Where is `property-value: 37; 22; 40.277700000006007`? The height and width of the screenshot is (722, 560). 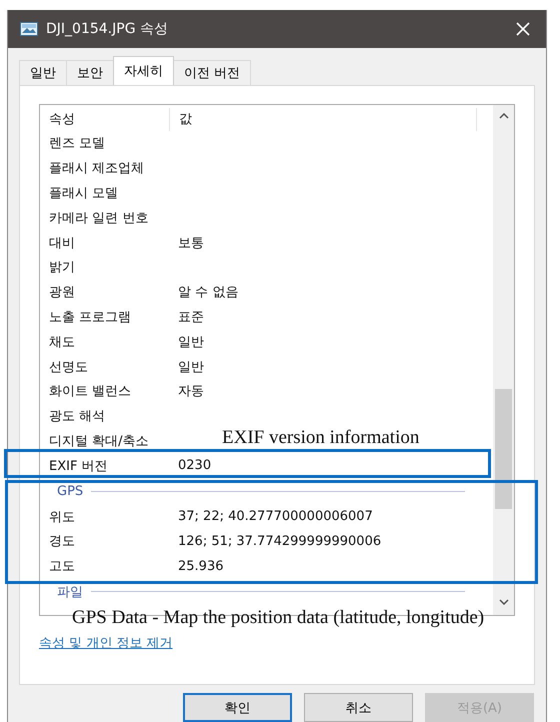 property-value: 37; 22; 40.277700000006007 is located at coordinates (275, 516).